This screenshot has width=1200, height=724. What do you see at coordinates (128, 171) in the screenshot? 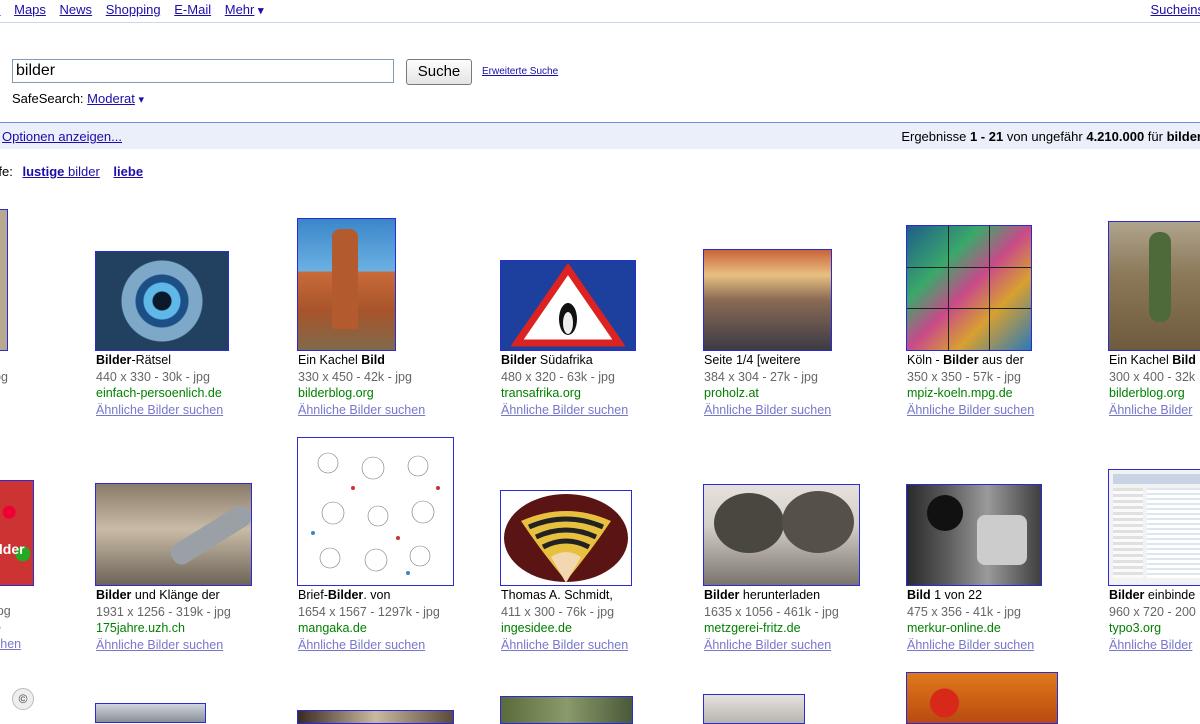
I see `related-link-liebe: liebe` at bounding box center [128, 171].